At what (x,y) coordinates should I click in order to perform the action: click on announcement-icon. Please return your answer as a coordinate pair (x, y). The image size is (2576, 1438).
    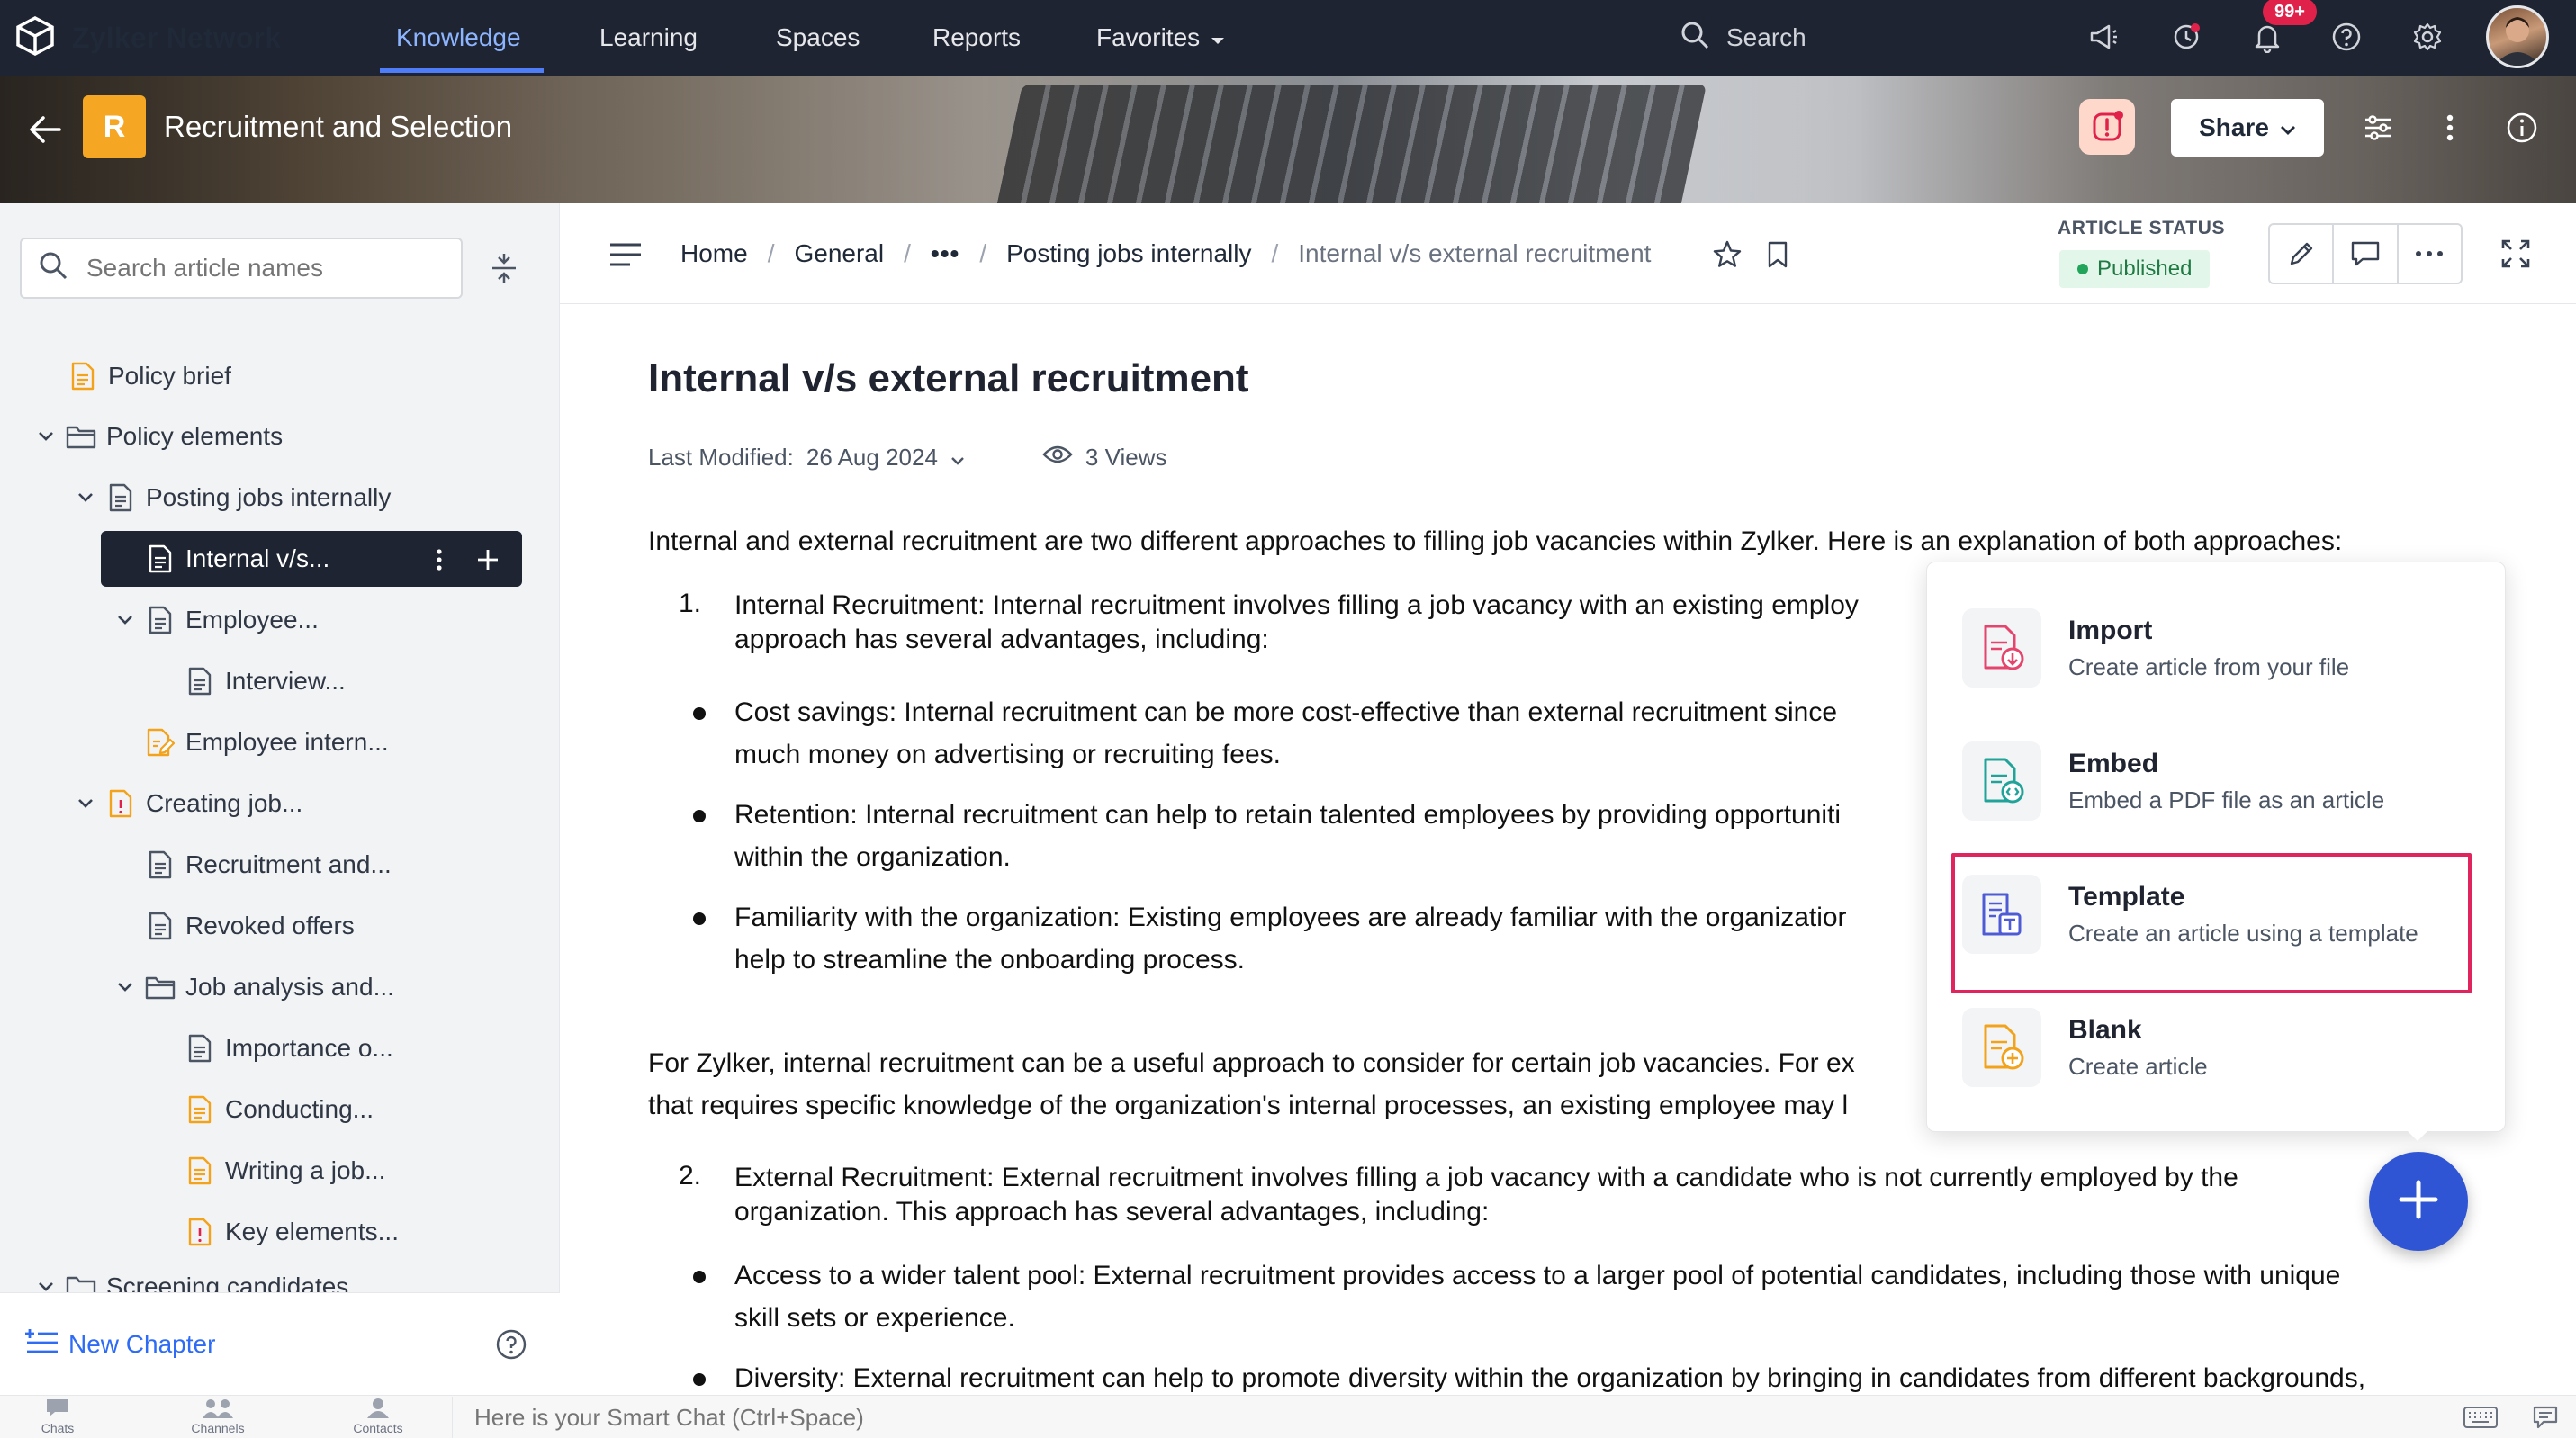
    Looking at the image, I should click on (2103, 36).